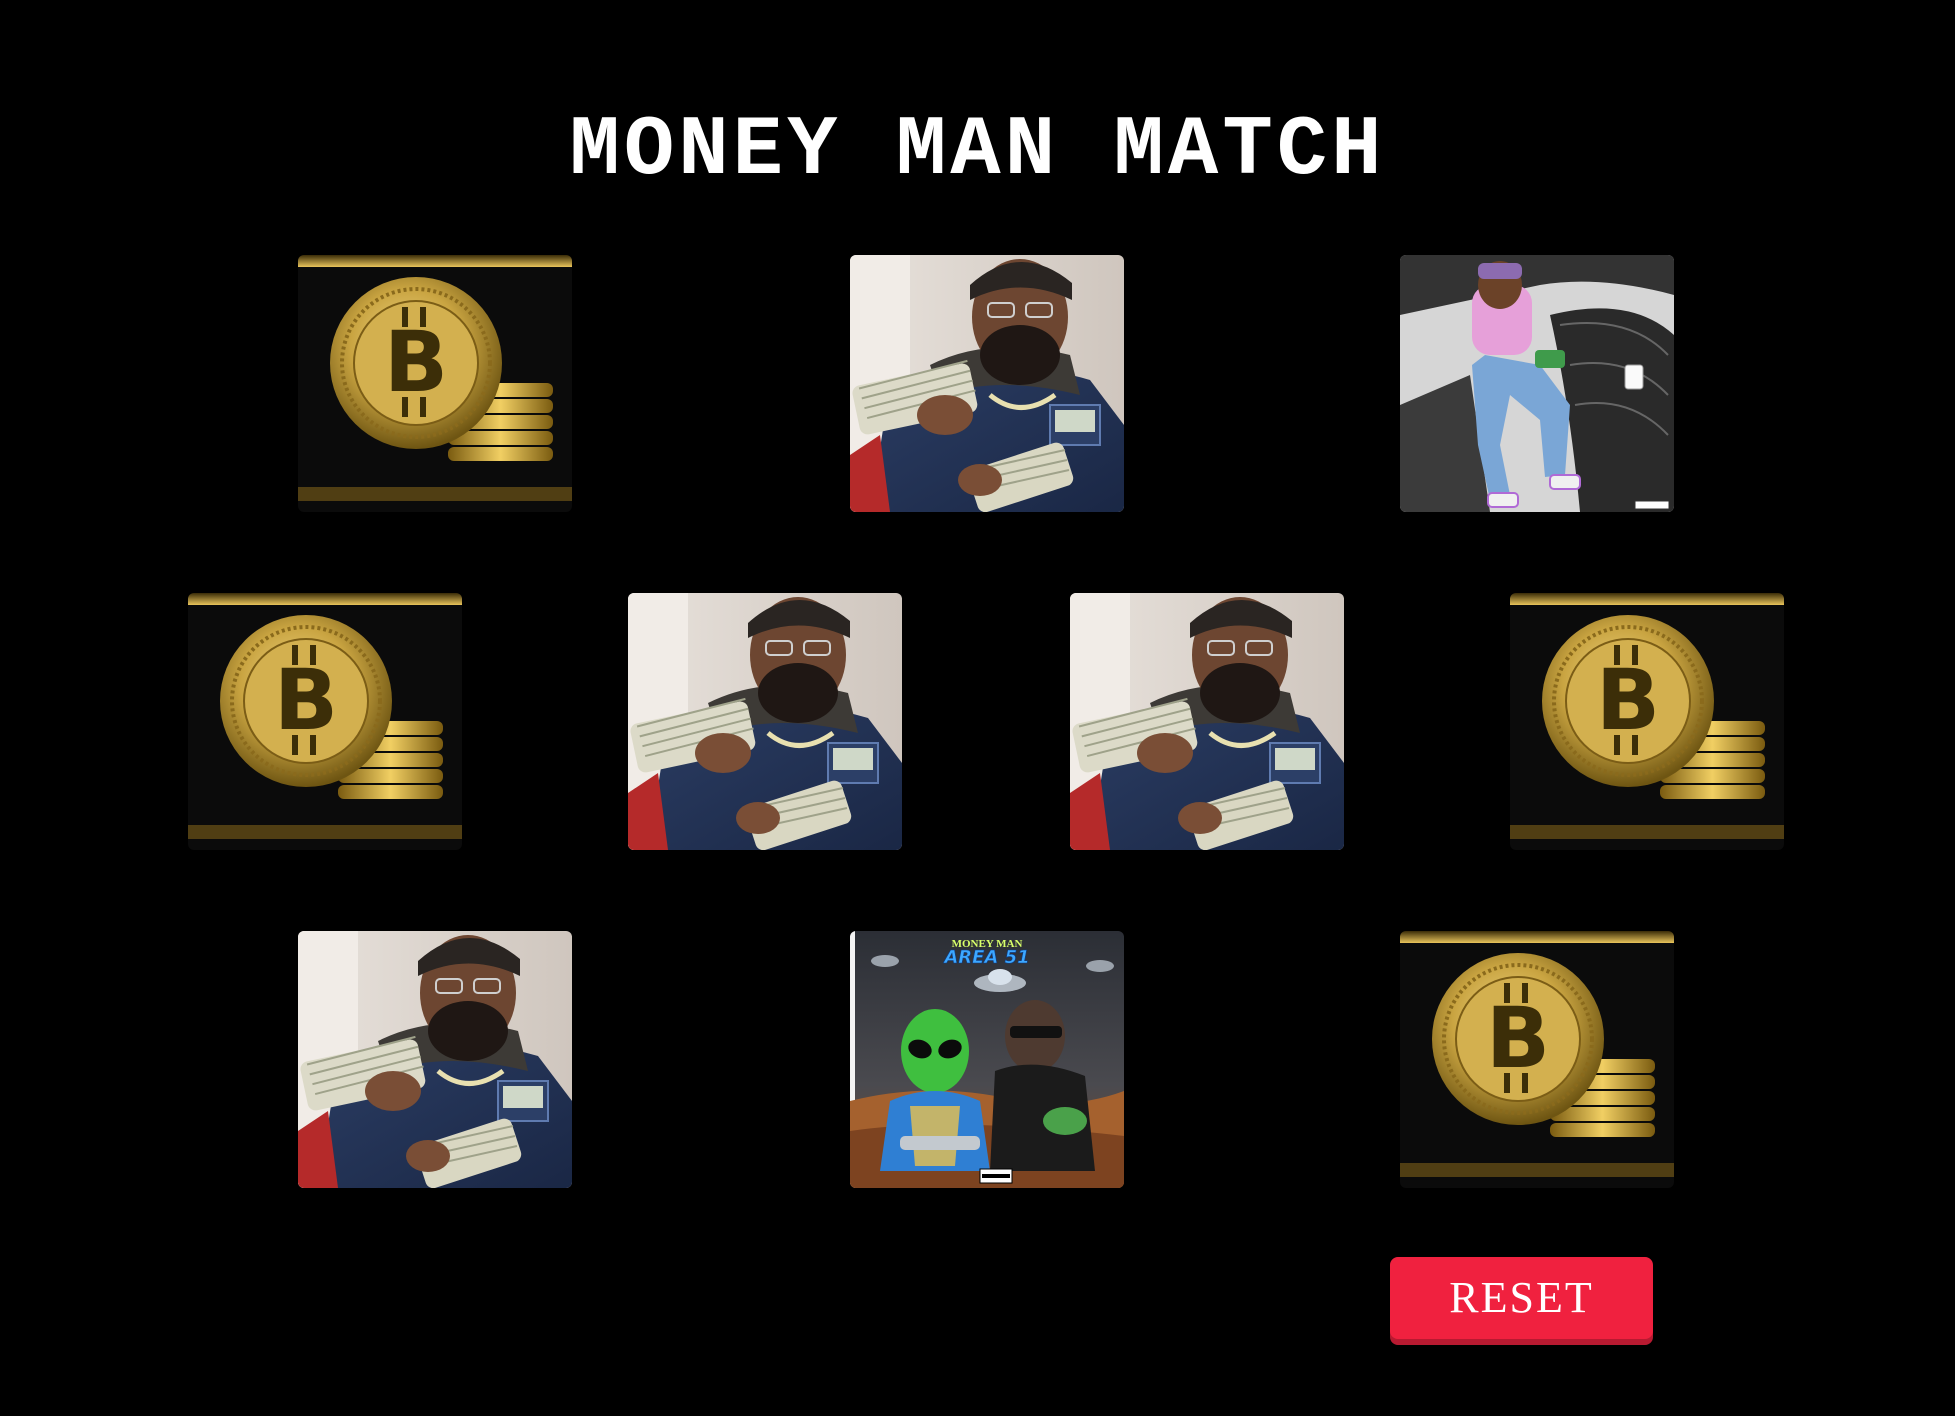 This screenshot has width=1955, height=1416. What do you see at coordinates (1521, 1298) in the screenshot?
I see `reset-button: RESET` at bounding box center [1521, 1298].